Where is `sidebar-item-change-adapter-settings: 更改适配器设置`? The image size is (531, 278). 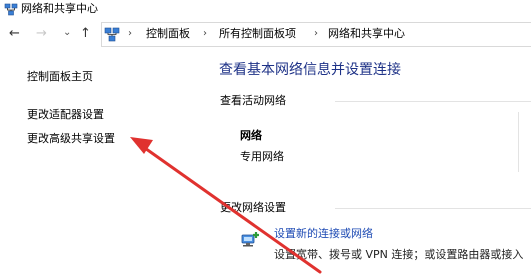 sidebar-item-change-adapter-settings: 更改适配器设置 is located at coordinates (65, 115).